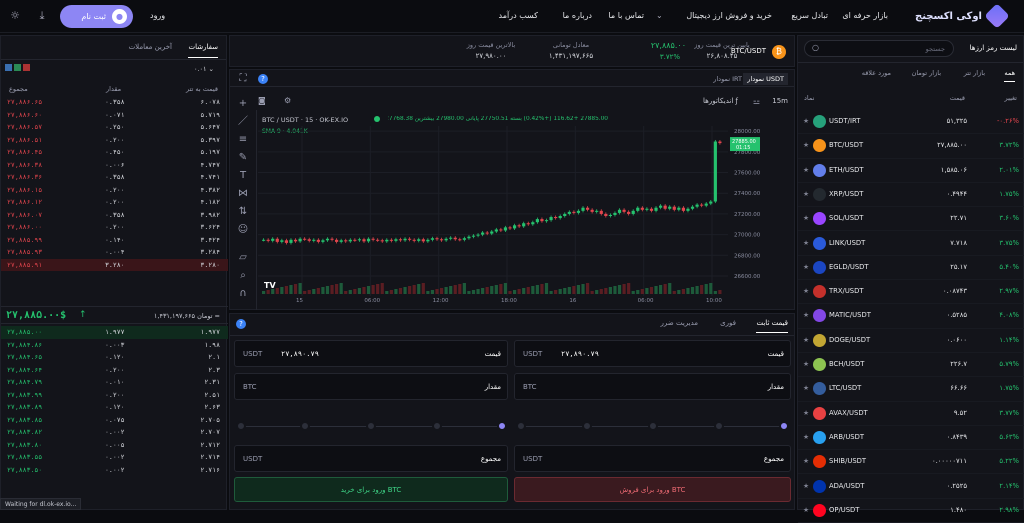 This screenshot has width=1024, height=523. What do you see at coordinates (114, 332) in the screenshot?
I see `bid-row: ۲۷,۸۸۵.۰۰۱.۹۷۷۱.۹۷۷` at bounding box center [114, 332].